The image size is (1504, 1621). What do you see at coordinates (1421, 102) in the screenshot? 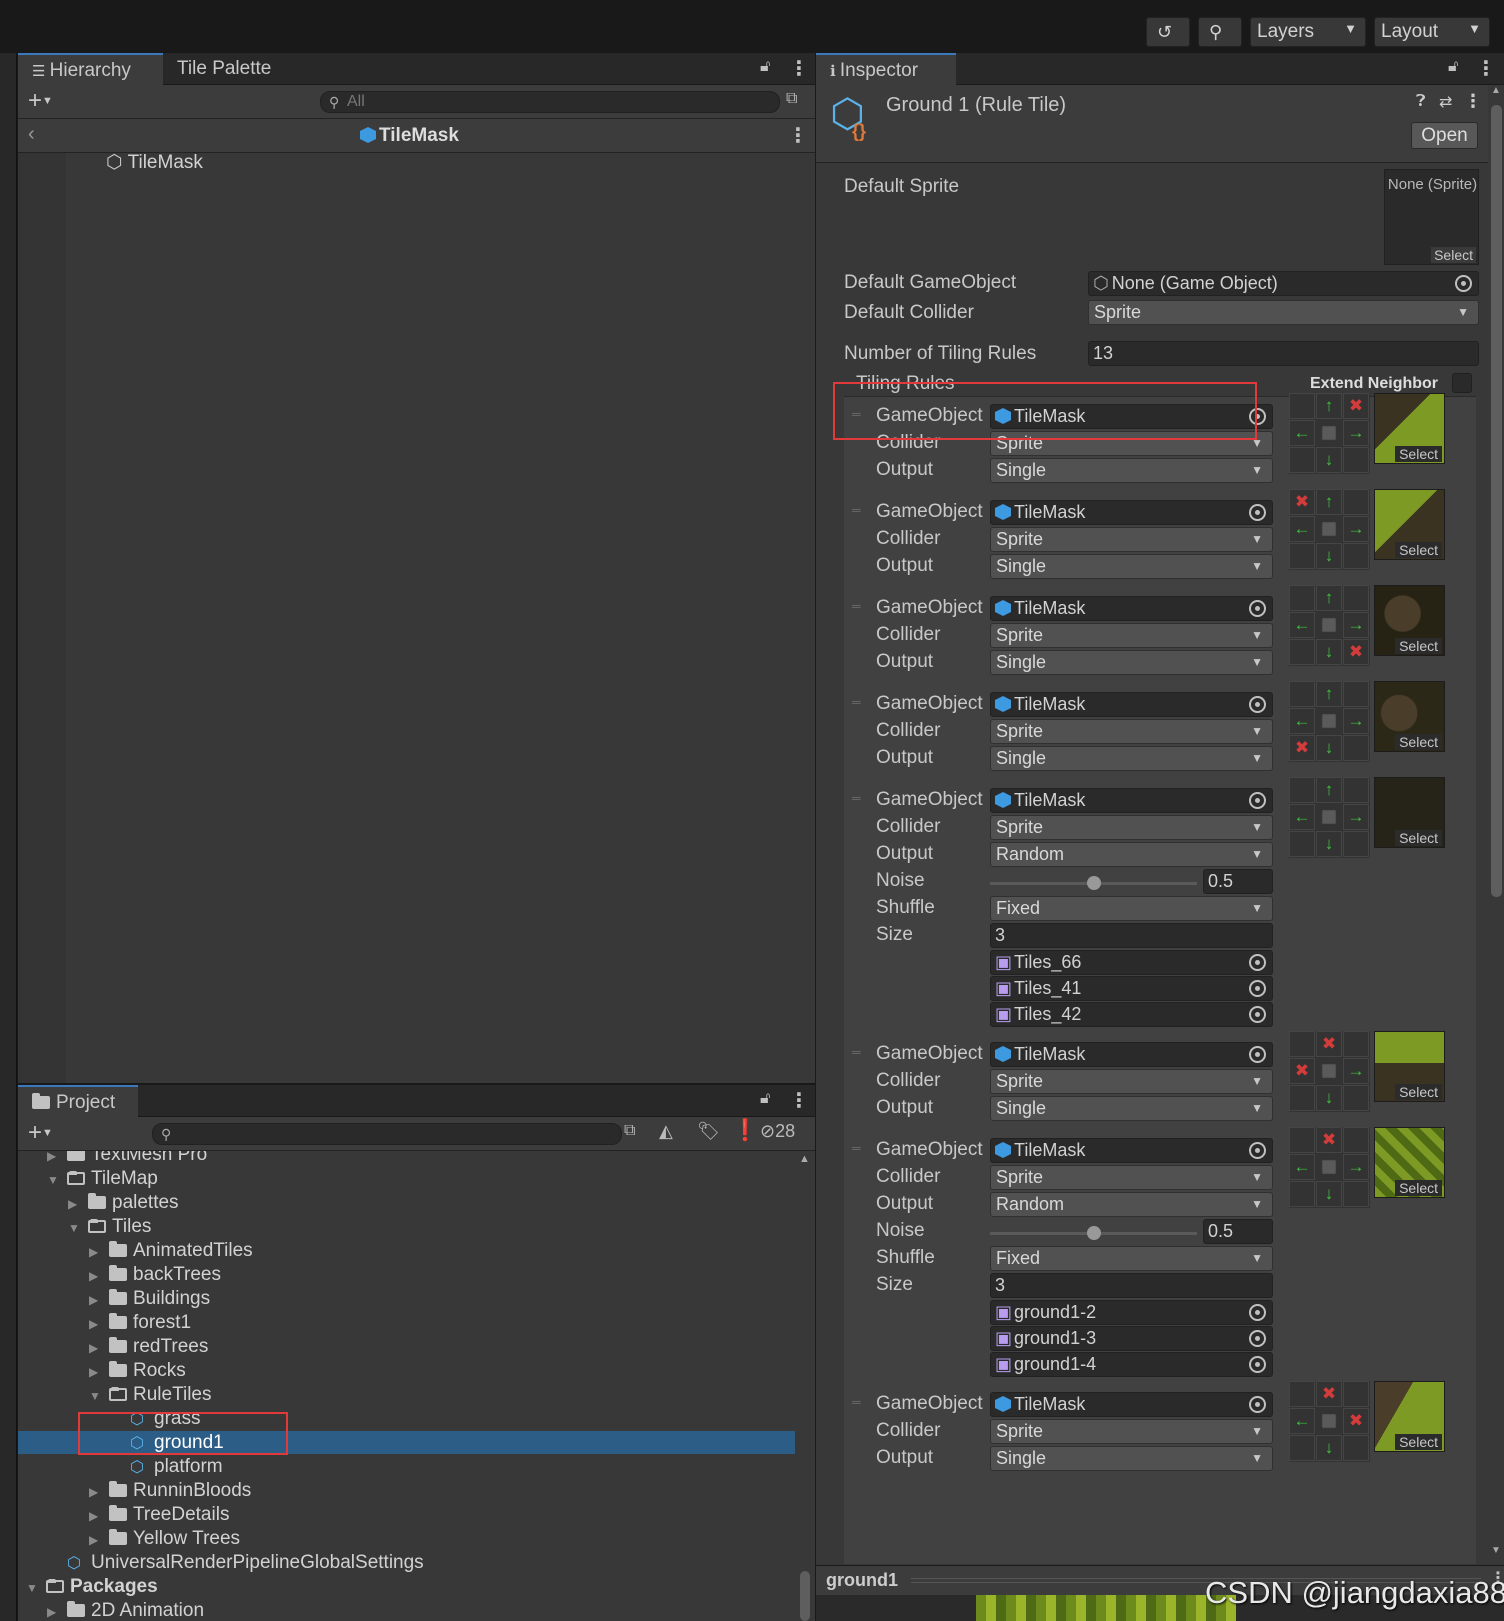
I see `help-icon: ❓︎` at bounding box center [1421, 102].